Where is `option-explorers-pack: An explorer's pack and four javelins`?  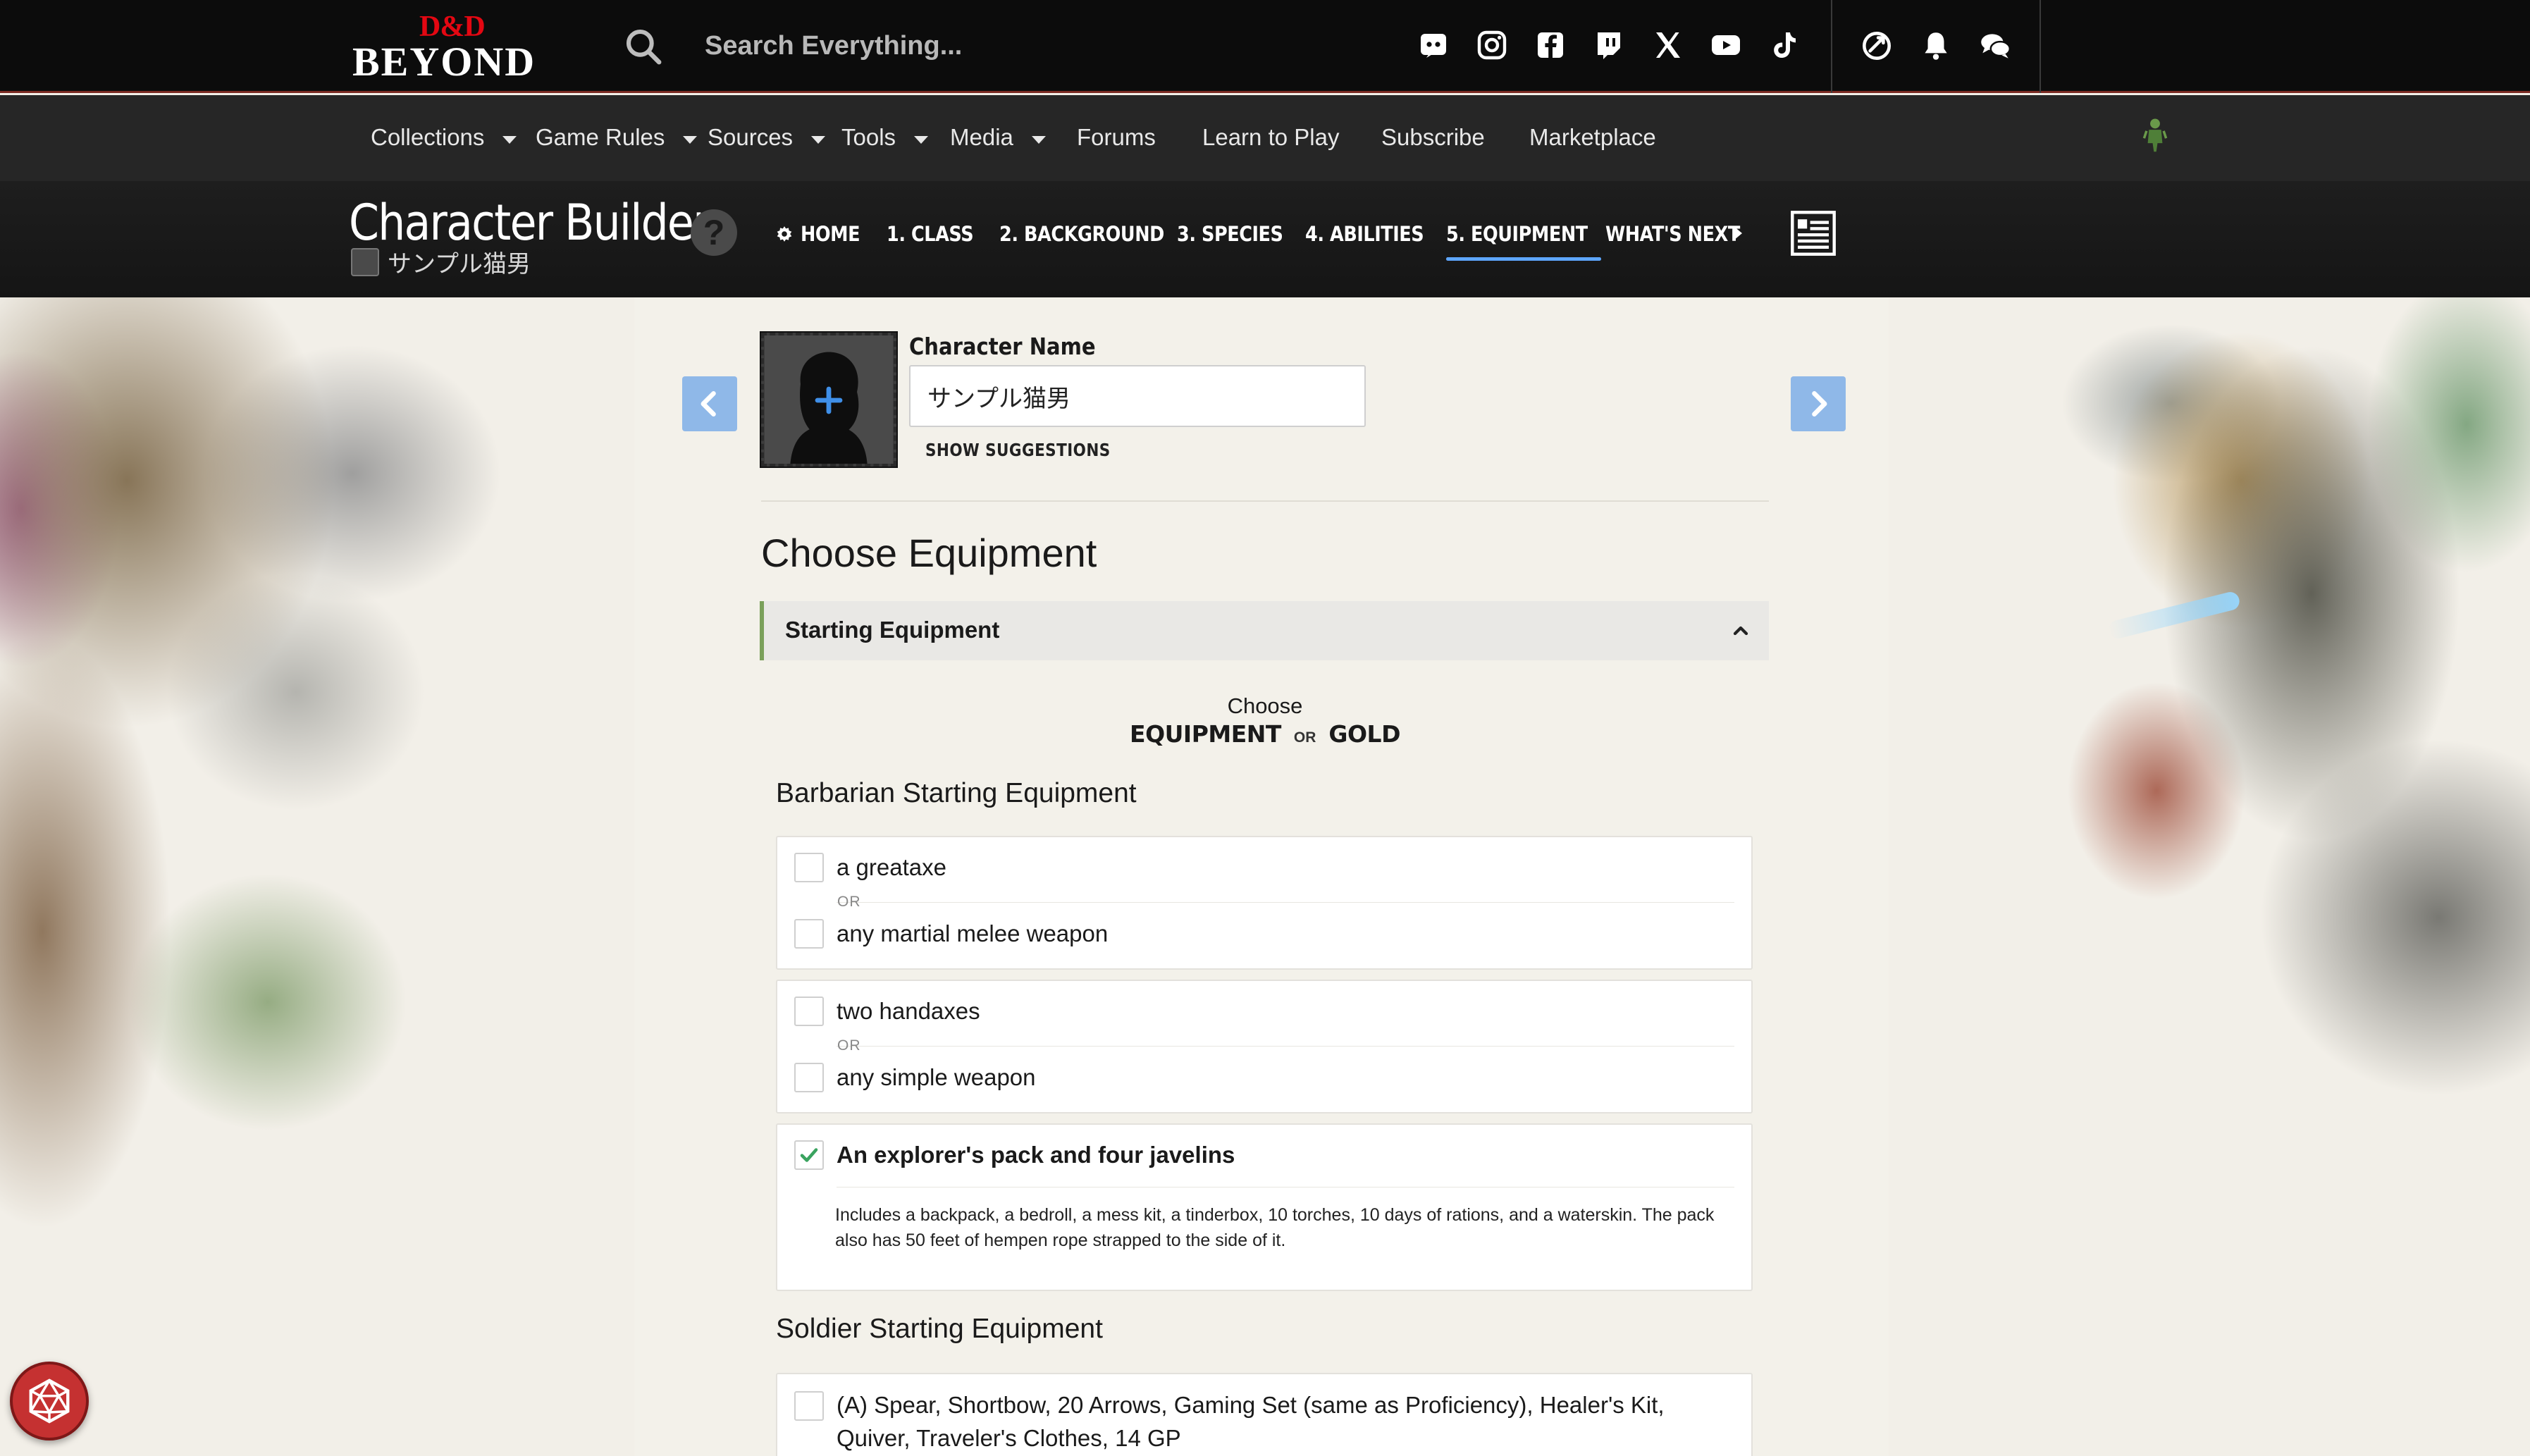 option-explorers-pack: An explorer's pack and four javelins is located at coordinates (1014, 1155).